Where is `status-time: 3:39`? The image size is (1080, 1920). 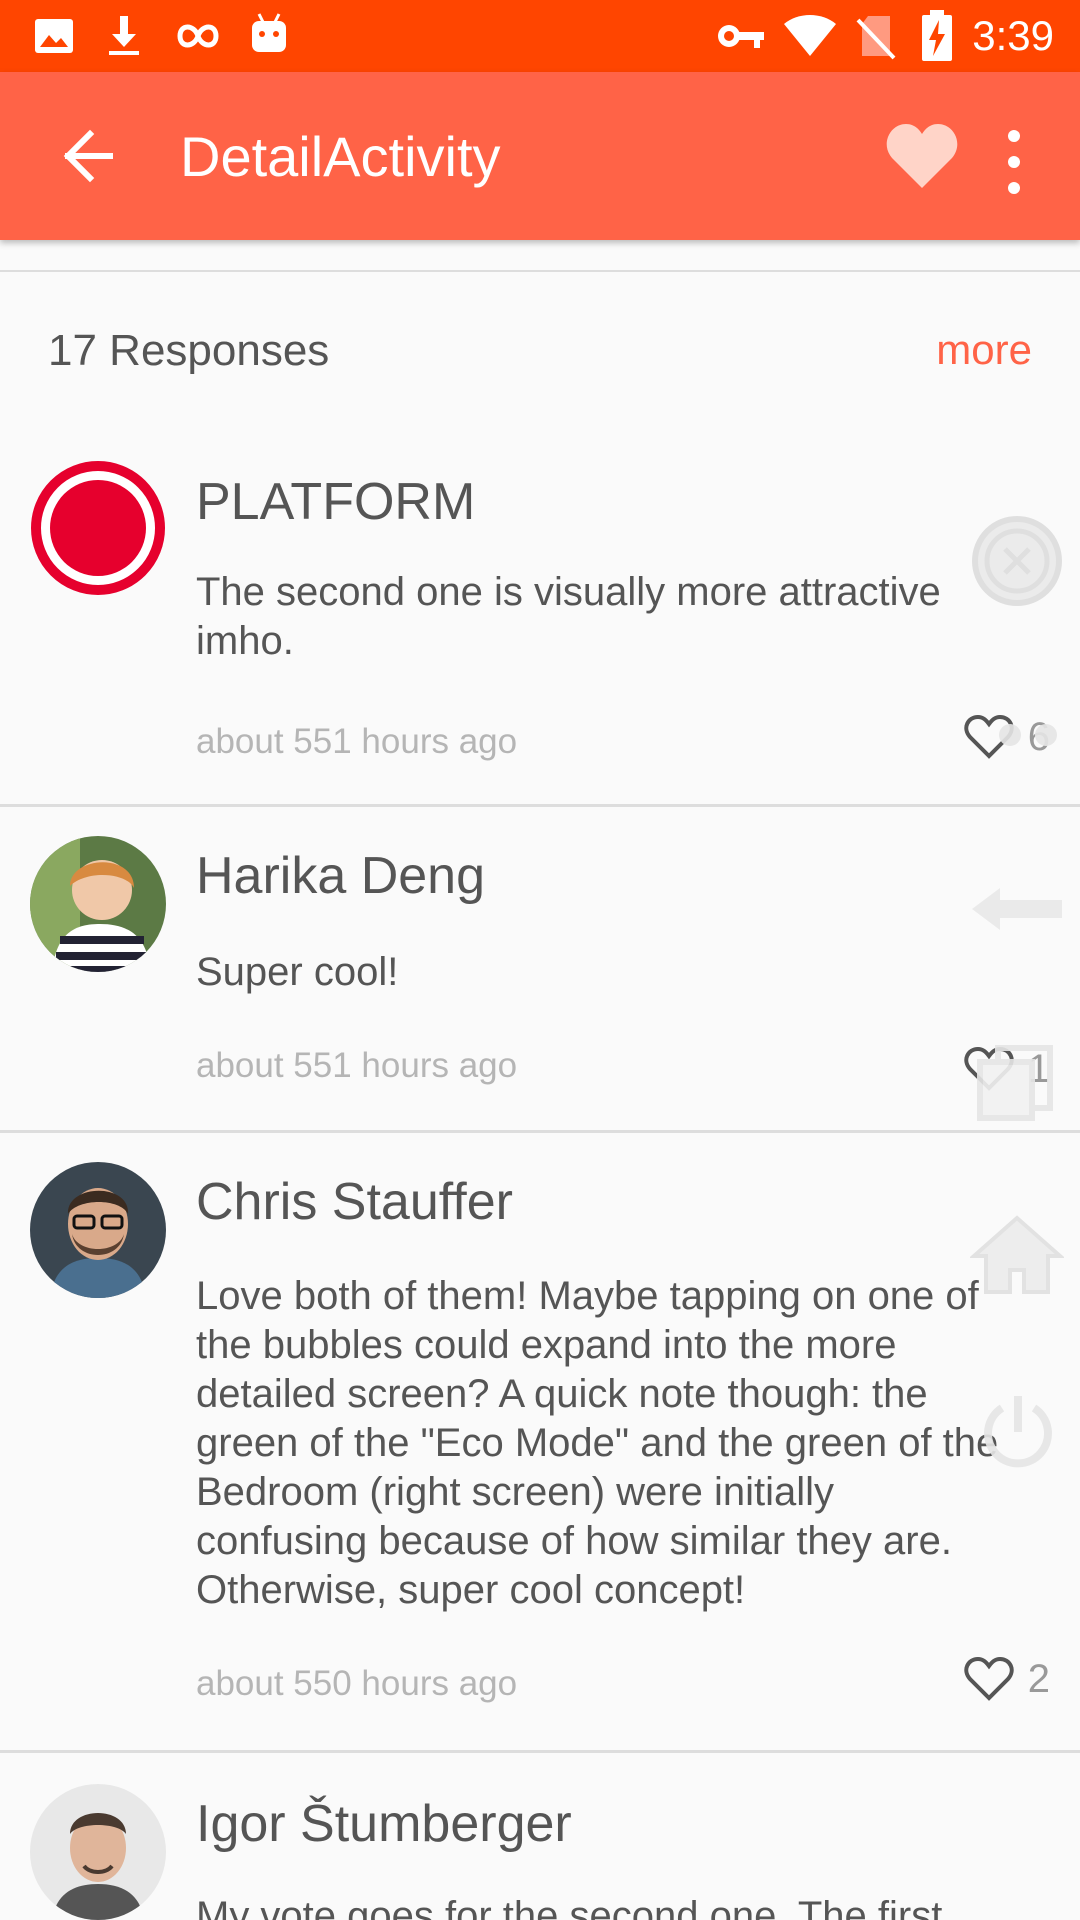 status-time: 3:39 is located at coordinates (1013, 35).